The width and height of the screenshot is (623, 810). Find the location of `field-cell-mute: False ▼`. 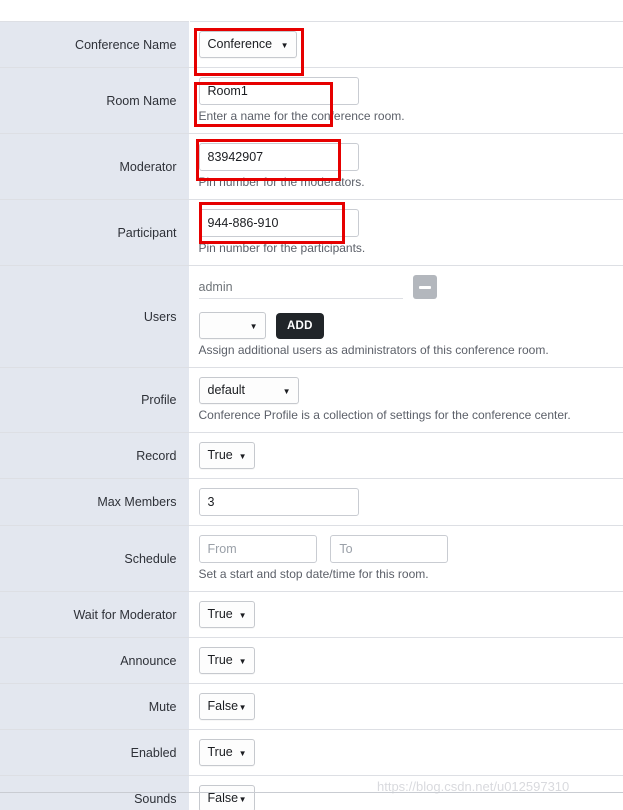

field-cell-mute: False ▼ is located at coordinates (405, 706).